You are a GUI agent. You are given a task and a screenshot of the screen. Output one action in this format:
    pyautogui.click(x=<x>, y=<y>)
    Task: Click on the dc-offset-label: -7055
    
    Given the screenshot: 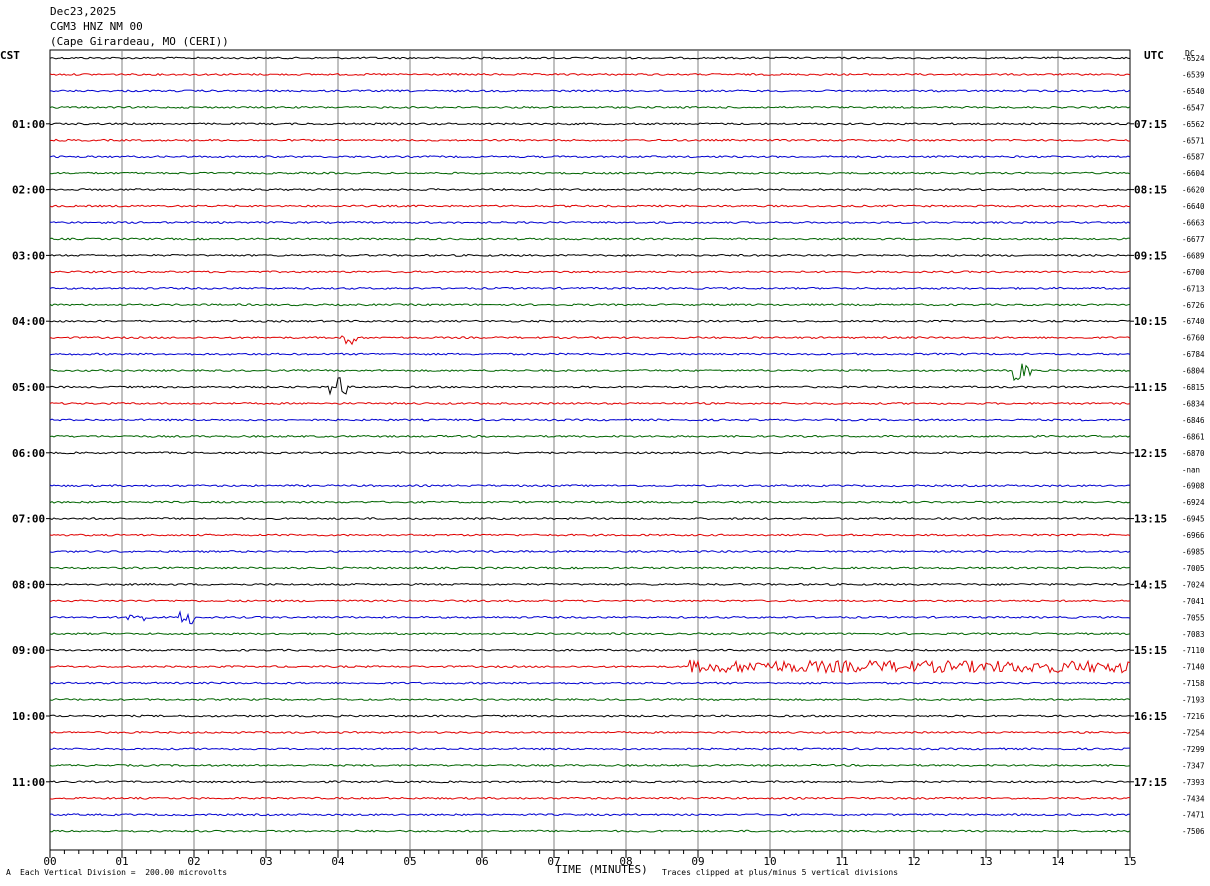 What is the action you would take?
    pyautogui.click(x=1193, y=617)
    